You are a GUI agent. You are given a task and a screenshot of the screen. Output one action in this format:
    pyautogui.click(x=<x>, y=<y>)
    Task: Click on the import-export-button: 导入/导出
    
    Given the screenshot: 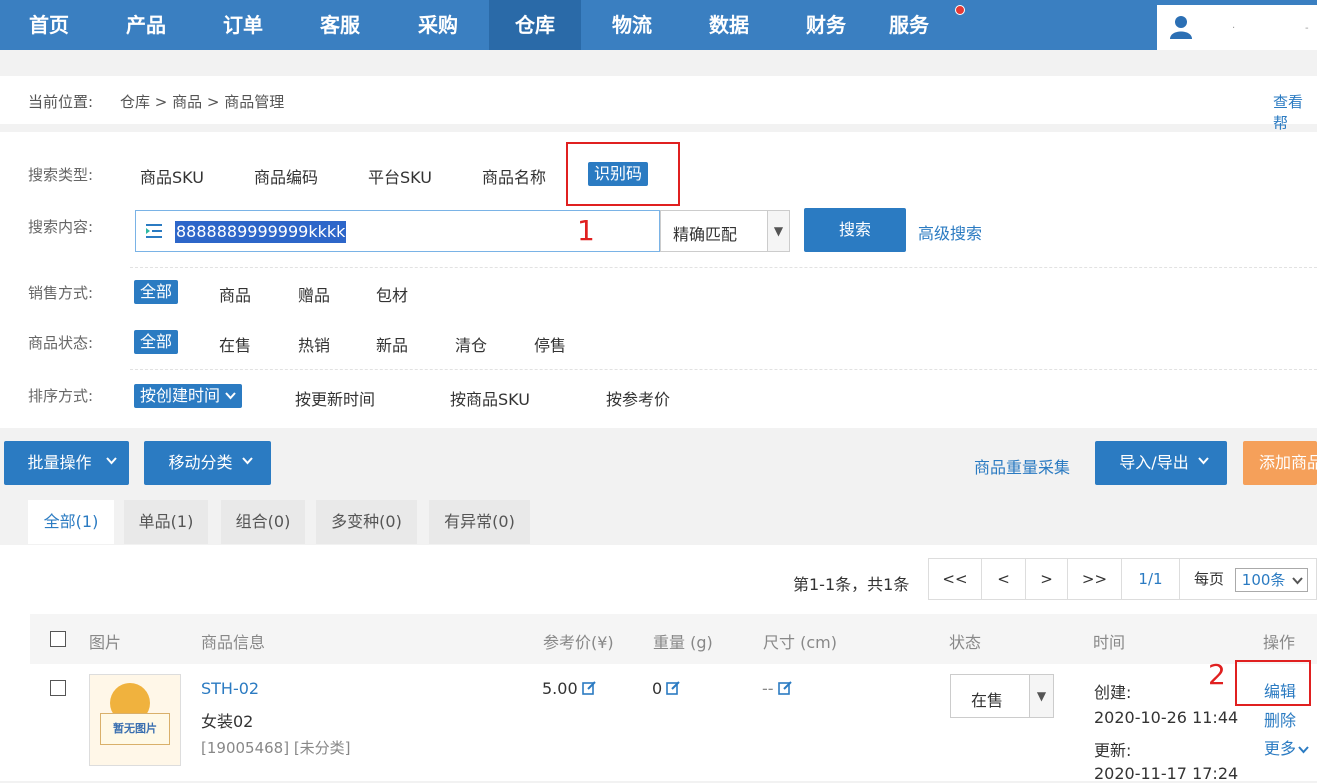 What is the action you would take?
    pyautogui.click(x=1161, y=463)
    